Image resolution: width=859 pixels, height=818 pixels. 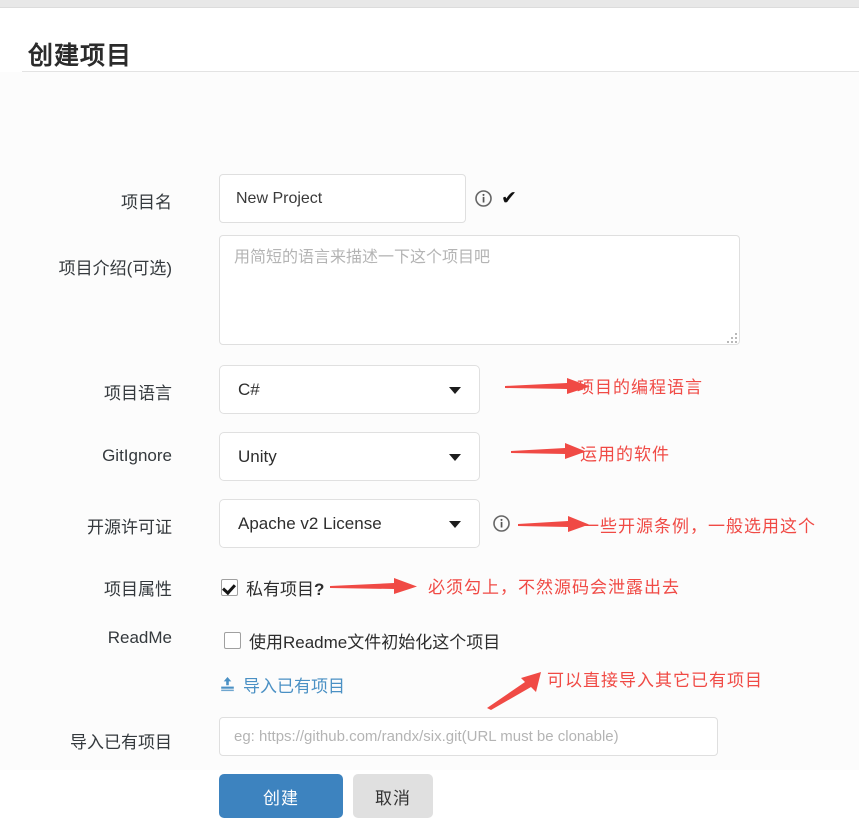 What do you see at coordinates (137, 455) in the screenshot?
I see `label-gitignore: GitIgnore` at bounding box center [137, 455].